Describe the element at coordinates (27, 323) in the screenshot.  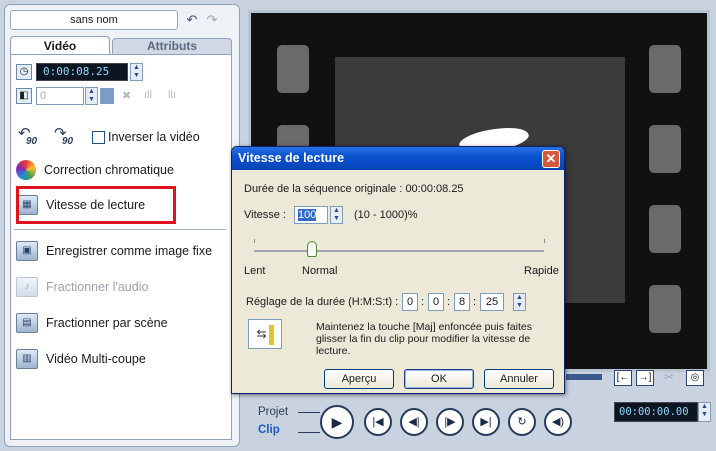
I see `scene-icon: ▤` at that location.